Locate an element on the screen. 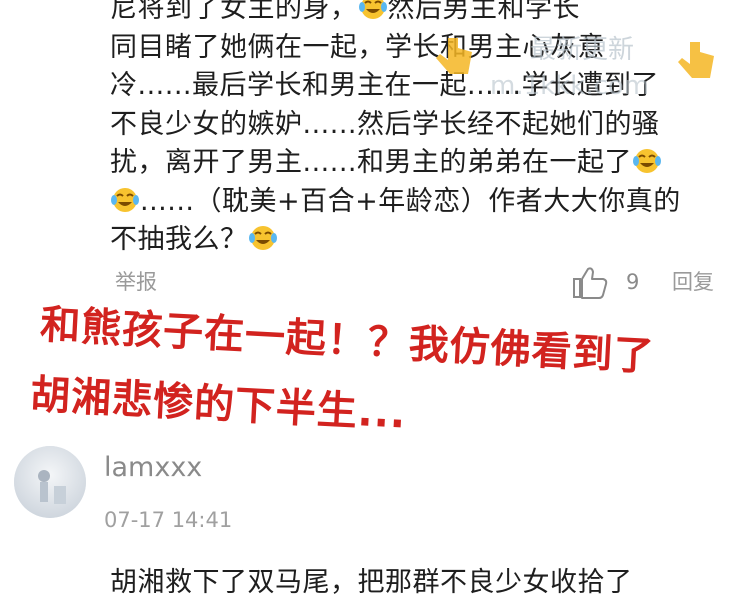 The width and height of the screenshot is (750, 599). comment-timestamp: 07-17 14:41 is located at coordinates (168, 520).